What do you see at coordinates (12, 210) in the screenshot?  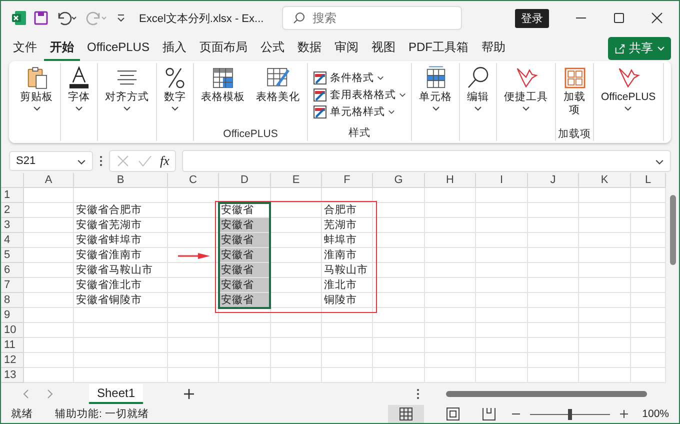 I see `row-header: 2` at bounding box center [12, 210].